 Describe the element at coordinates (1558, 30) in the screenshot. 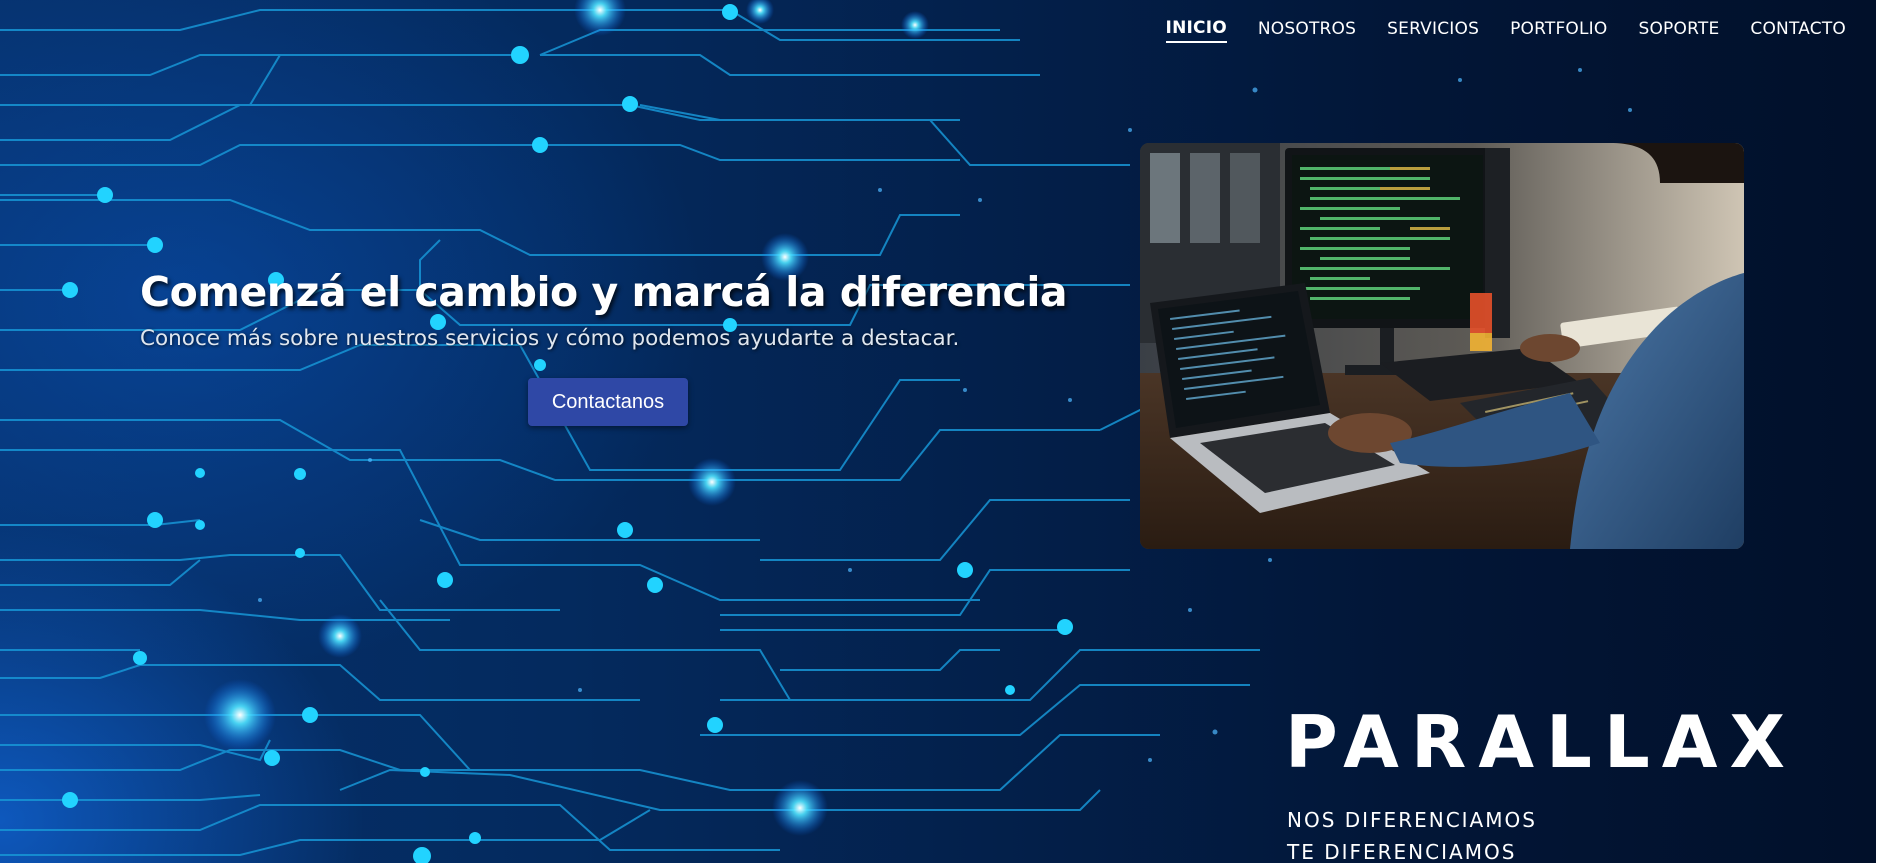

I see `nav-link-portfolio: PORTFOLIO` at that location.